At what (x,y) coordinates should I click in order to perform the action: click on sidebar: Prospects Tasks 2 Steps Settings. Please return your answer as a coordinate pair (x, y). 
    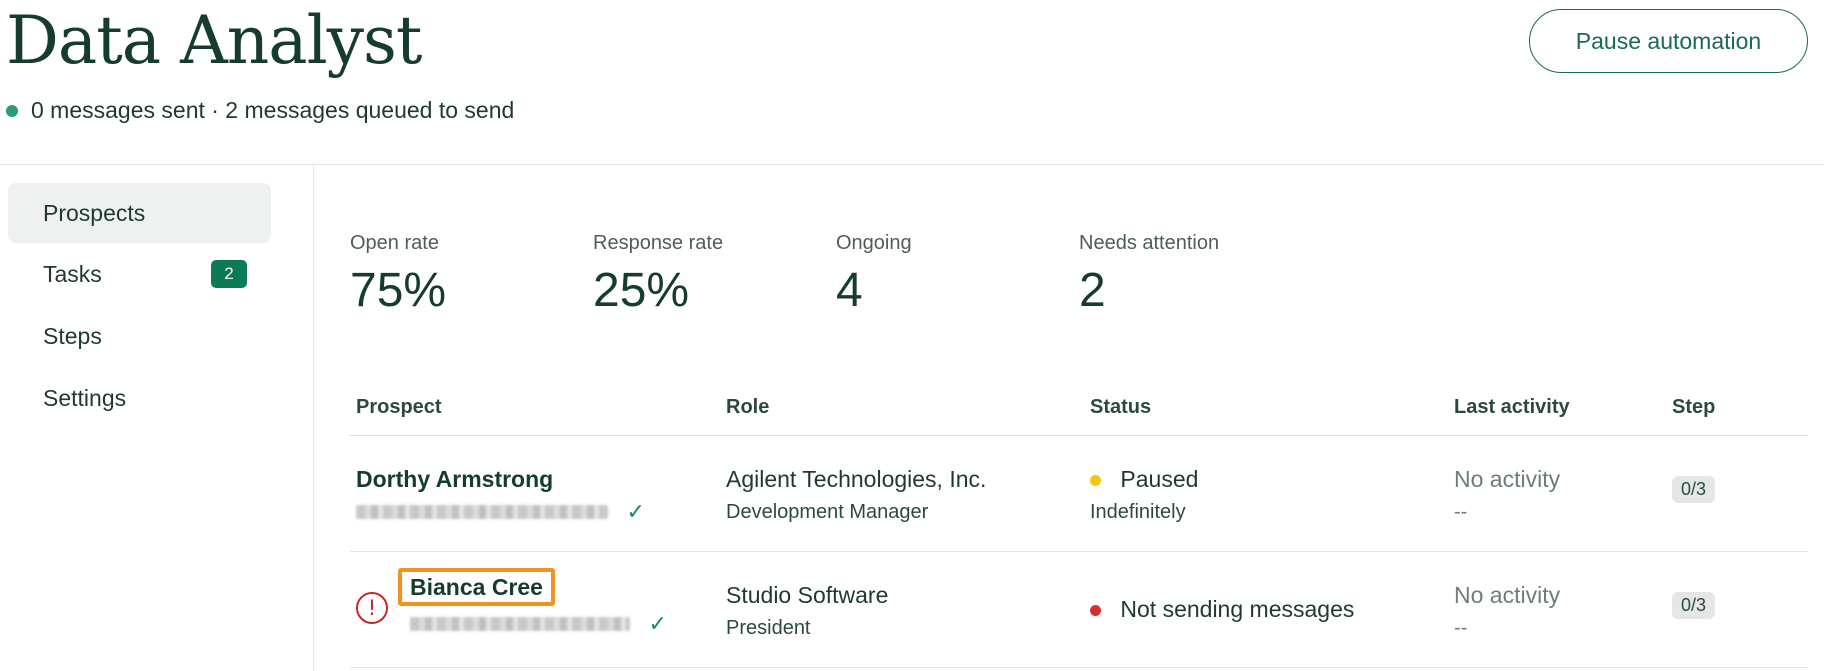
    Looking at the image, I should click on (157, 418).